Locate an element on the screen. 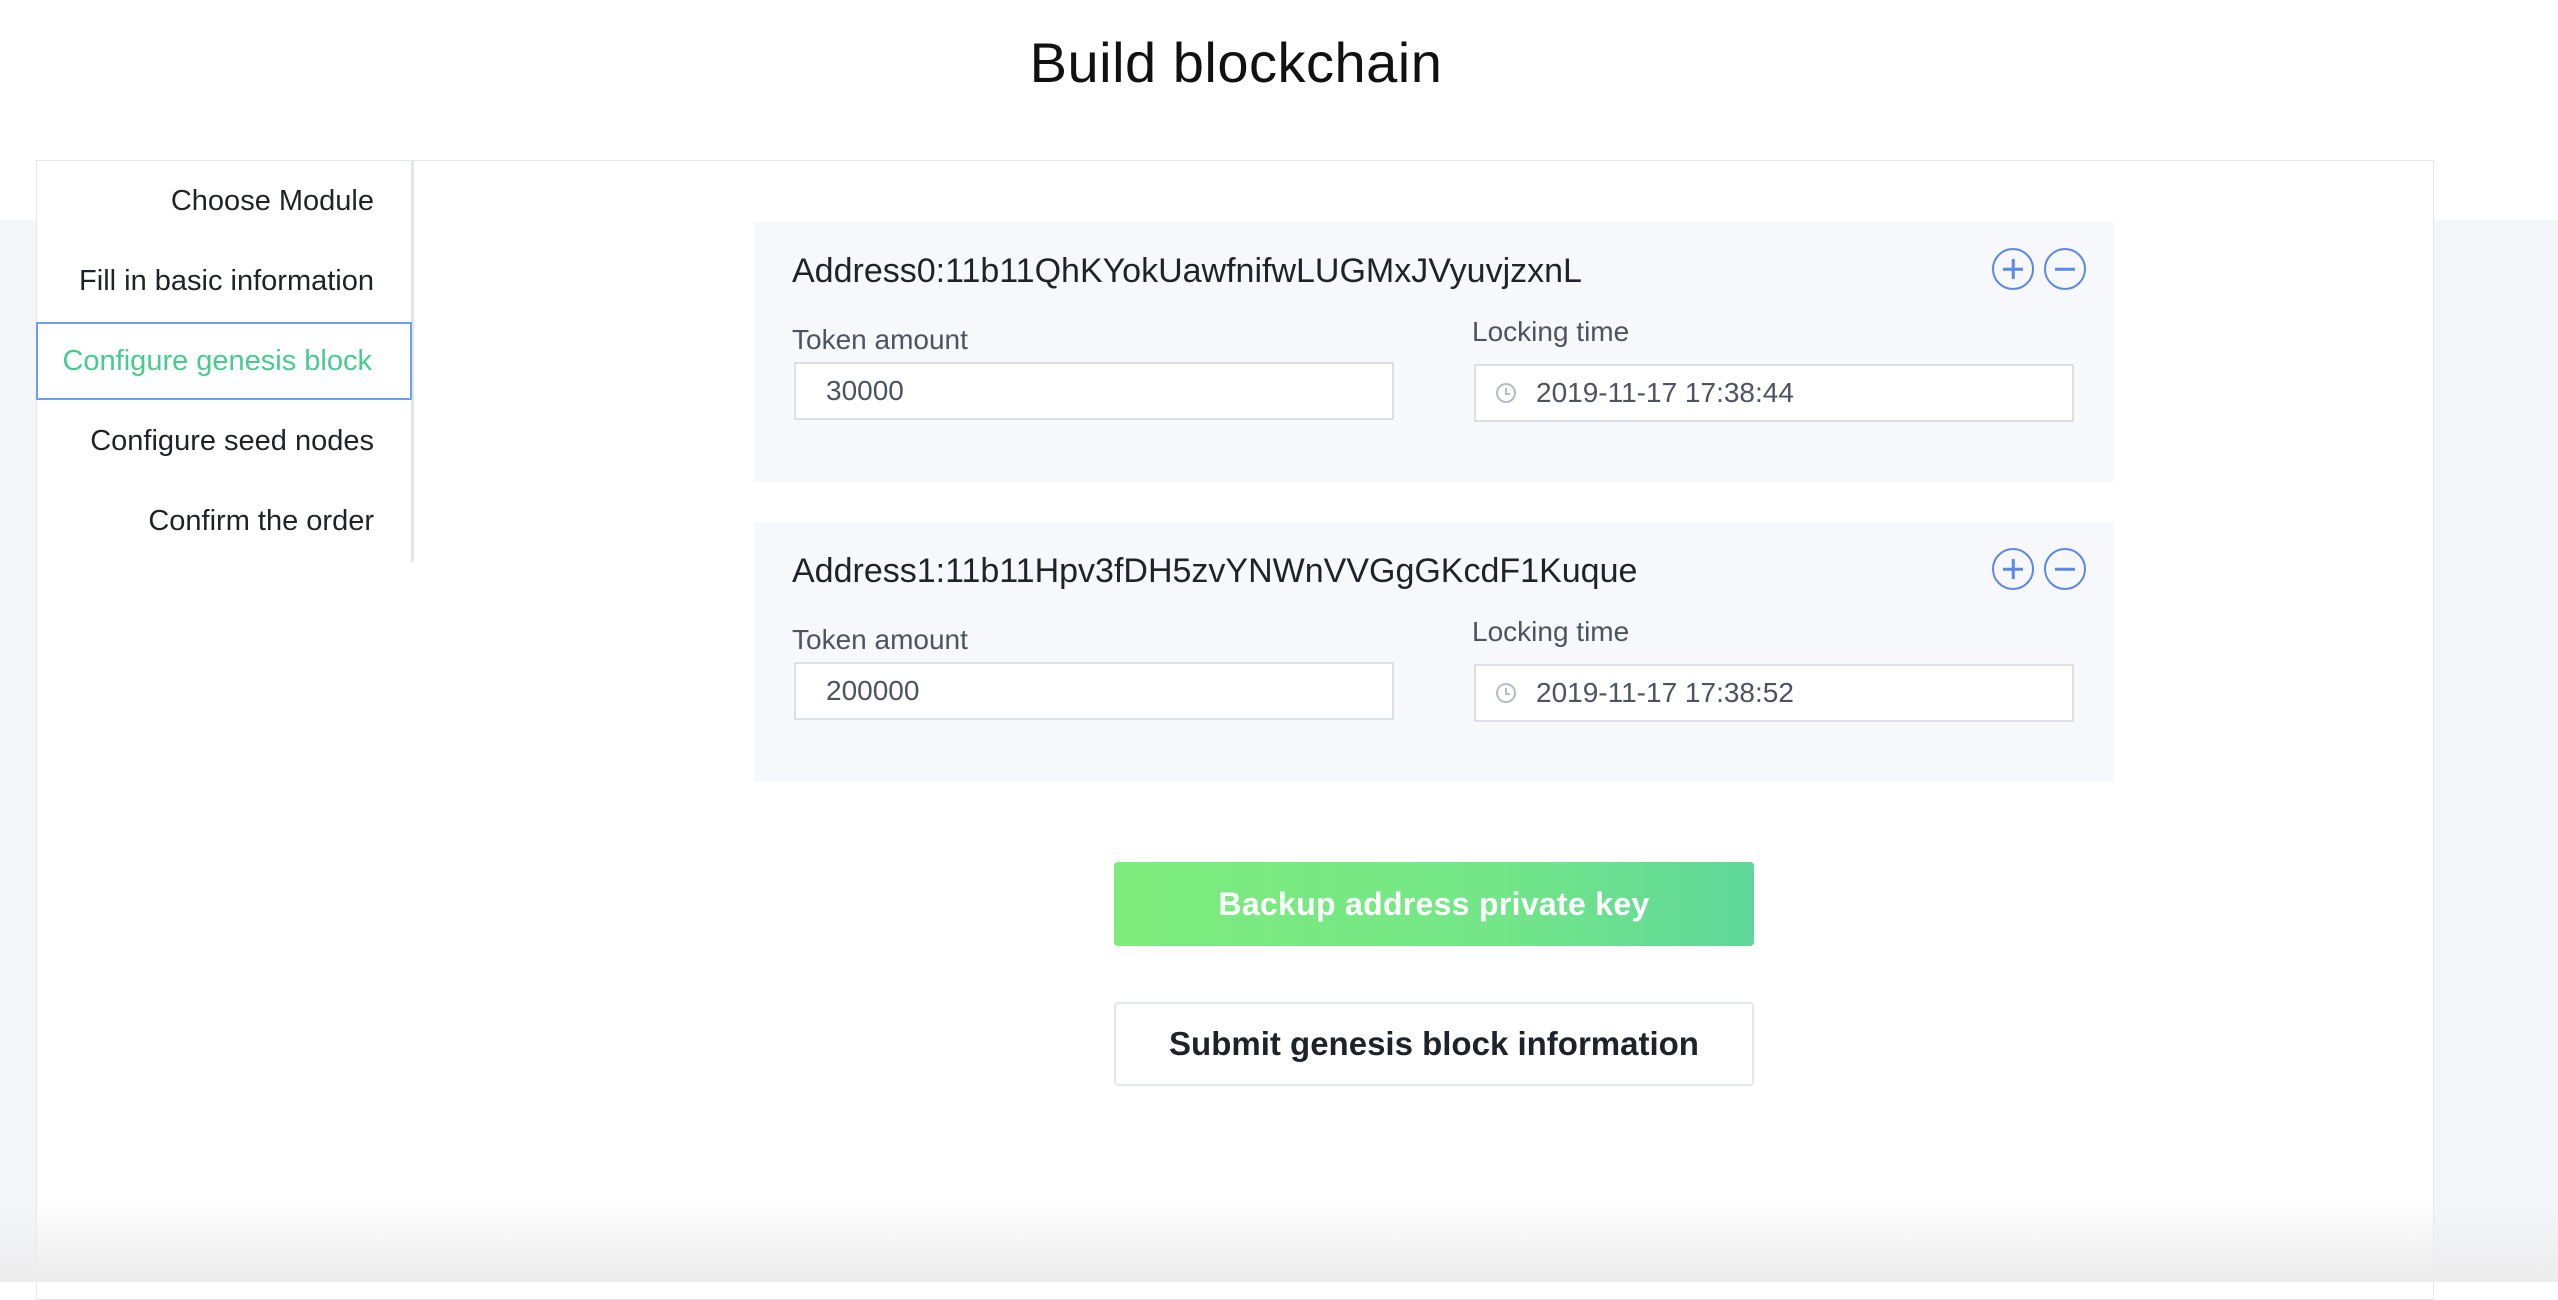 The width and height of the screenshot is (2558, 1300). locking-time-picker: 2019-11-17 17:38:52 is located at coordinates (1774, 693).